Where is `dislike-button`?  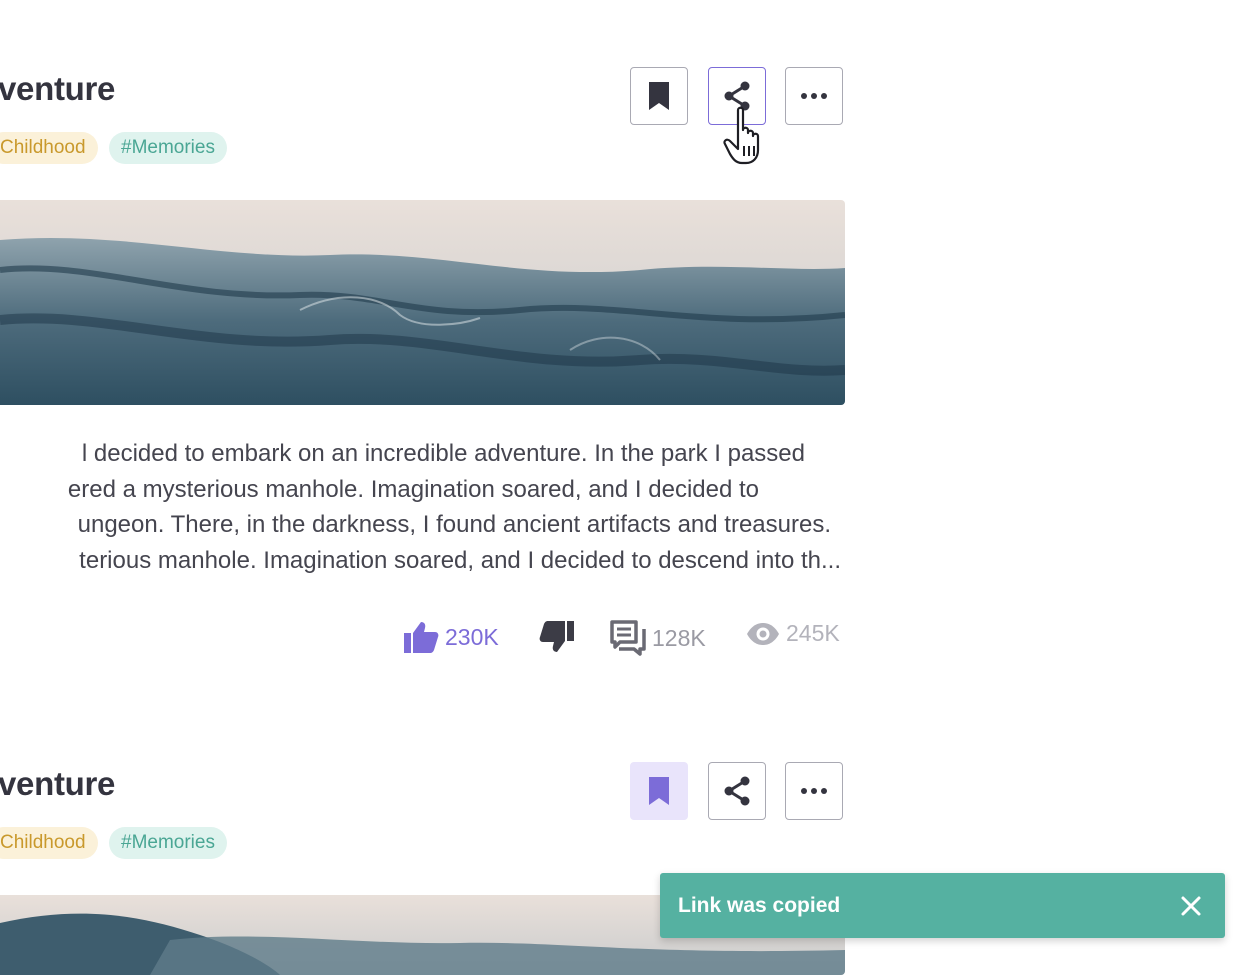
dislike-button is located at coordinates (557, 637).